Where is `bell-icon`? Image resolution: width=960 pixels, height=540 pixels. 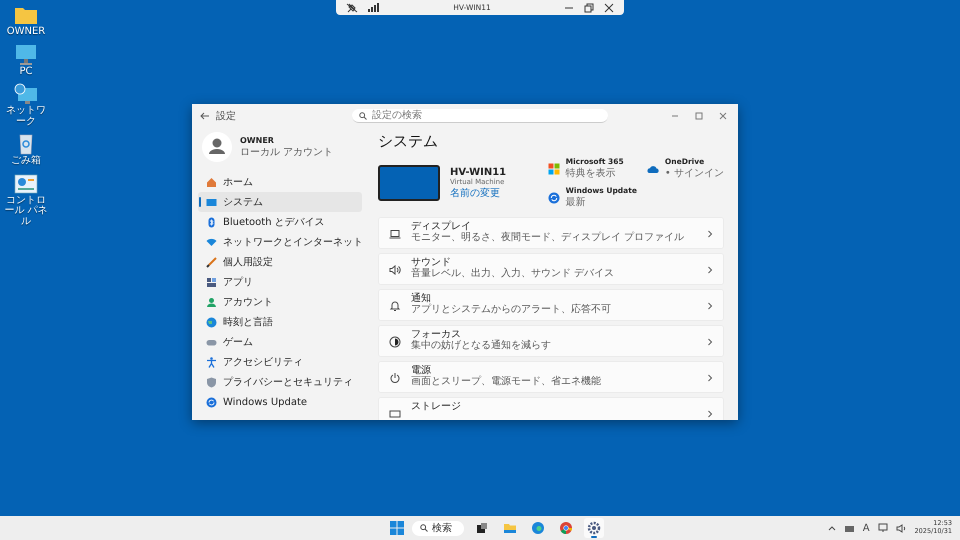
bell-icon is located at coordinates (395, 306).